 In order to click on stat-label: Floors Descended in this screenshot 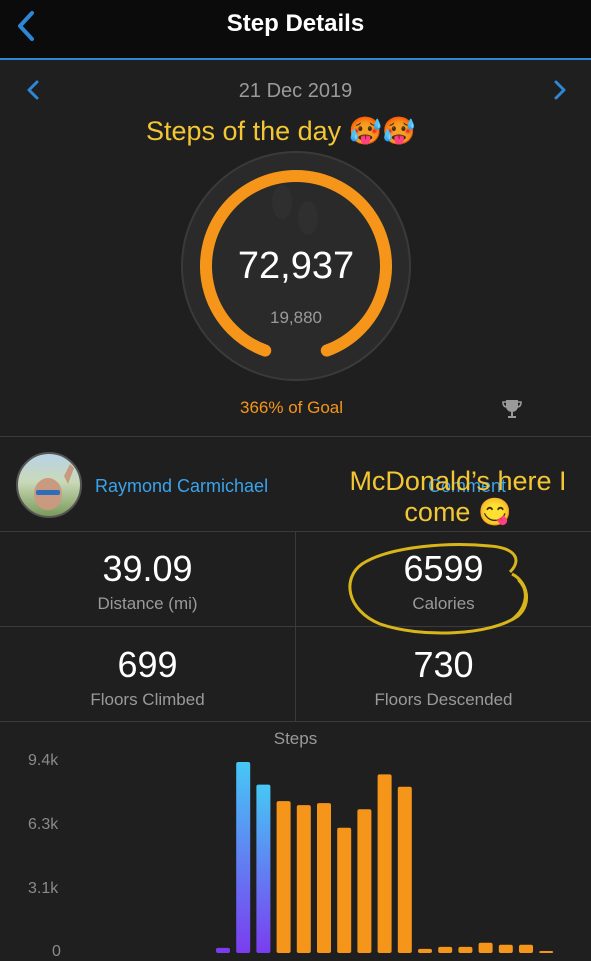, I will do `click(443, 699)`.